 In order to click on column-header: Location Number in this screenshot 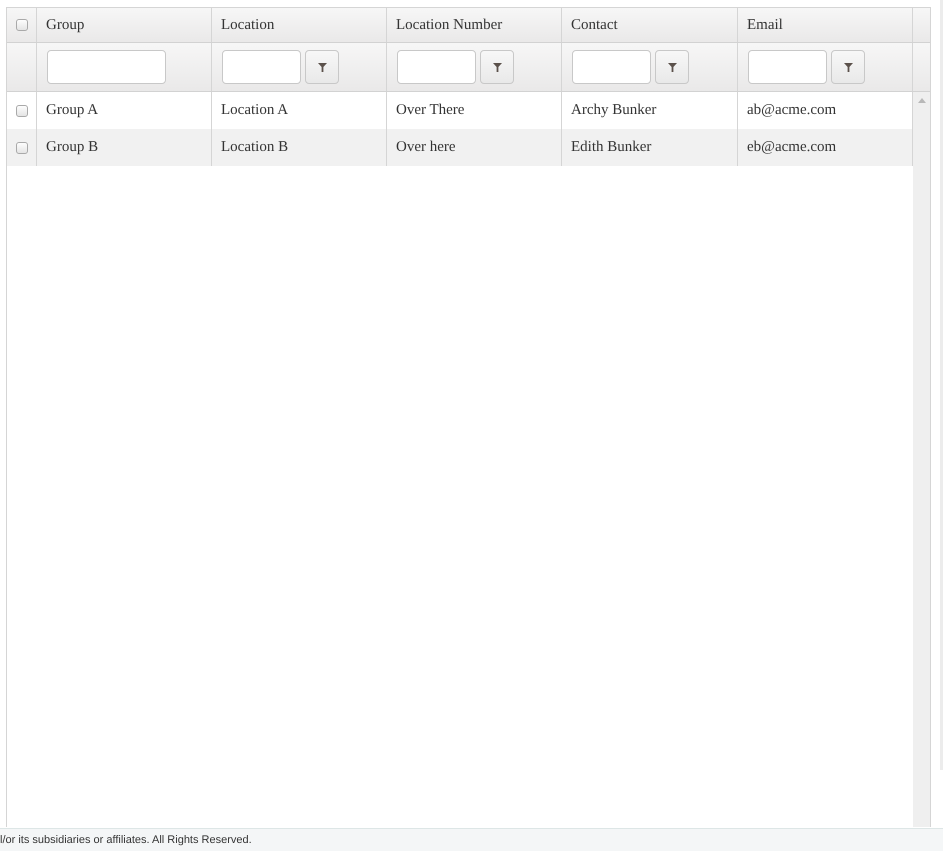, I will do `click(474, 25)`.